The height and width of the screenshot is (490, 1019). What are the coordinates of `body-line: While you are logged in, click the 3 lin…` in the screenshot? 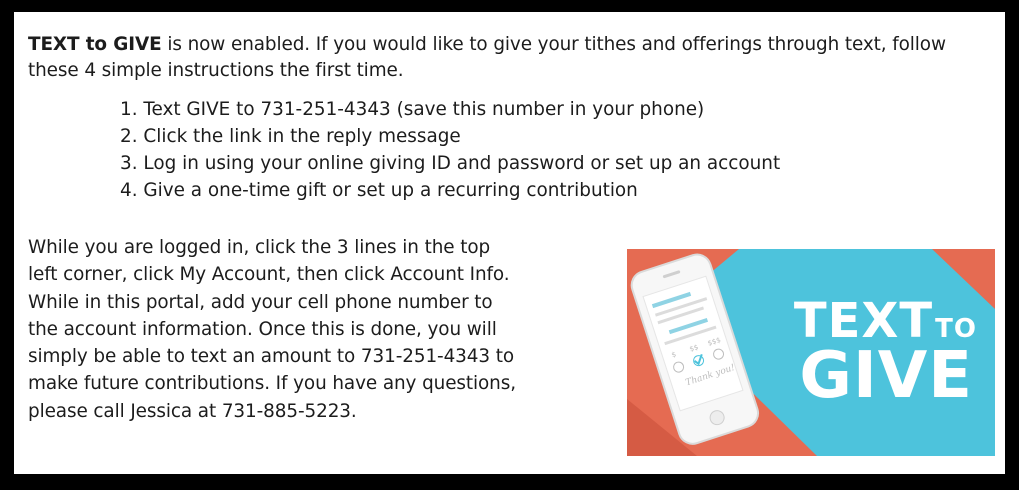 It's located at (259, 247).